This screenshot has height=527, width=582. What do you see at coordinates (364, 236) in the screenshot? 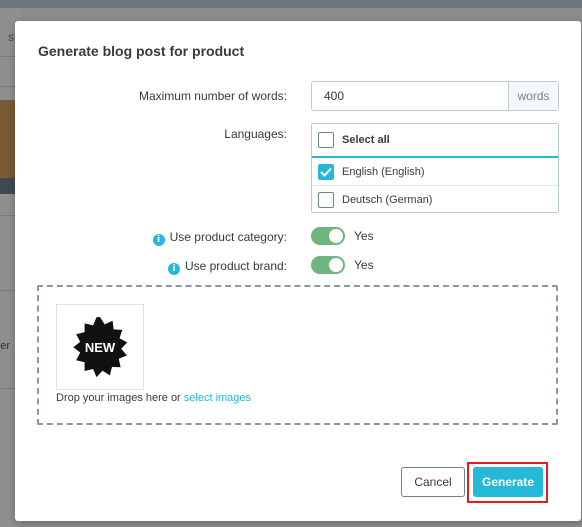
I see `use-category-state: Yes` at bounding box center [364, 236].